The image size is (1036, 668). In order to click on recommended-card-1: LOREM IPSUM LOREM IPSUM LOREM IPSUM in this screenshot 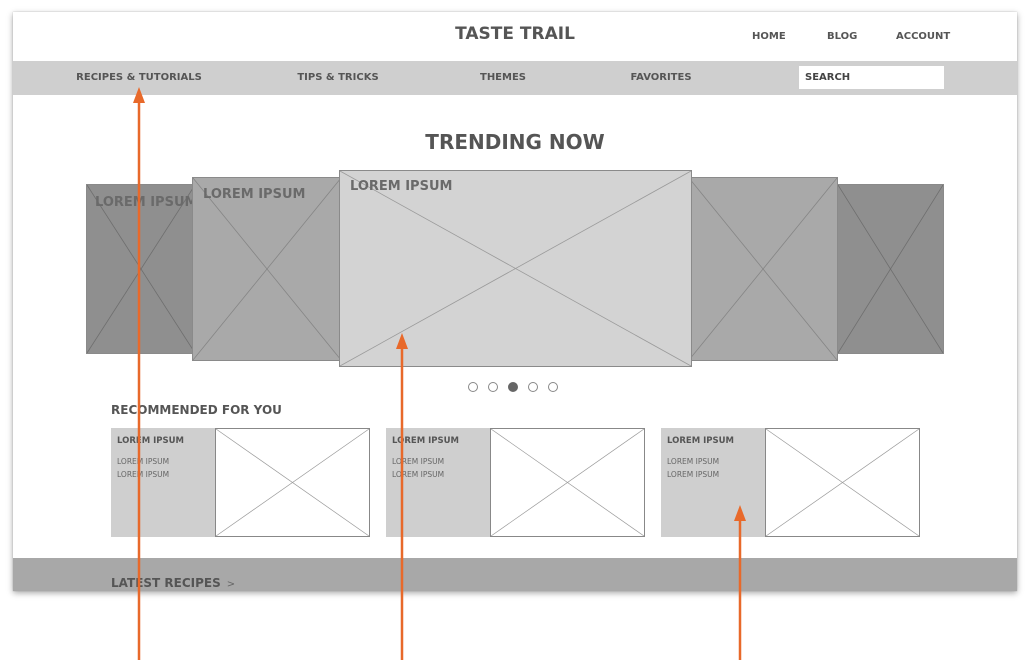, I will do `click(240, 482)`.